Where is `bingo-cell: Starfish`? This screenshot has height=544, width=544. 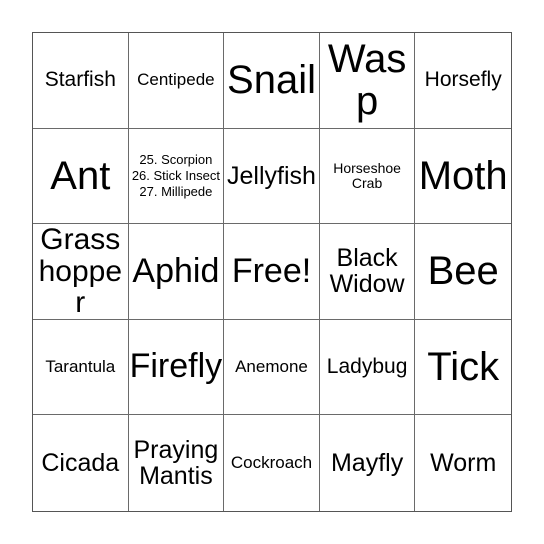 bingo-cell: Starfish is located at coordinates (81, 81).